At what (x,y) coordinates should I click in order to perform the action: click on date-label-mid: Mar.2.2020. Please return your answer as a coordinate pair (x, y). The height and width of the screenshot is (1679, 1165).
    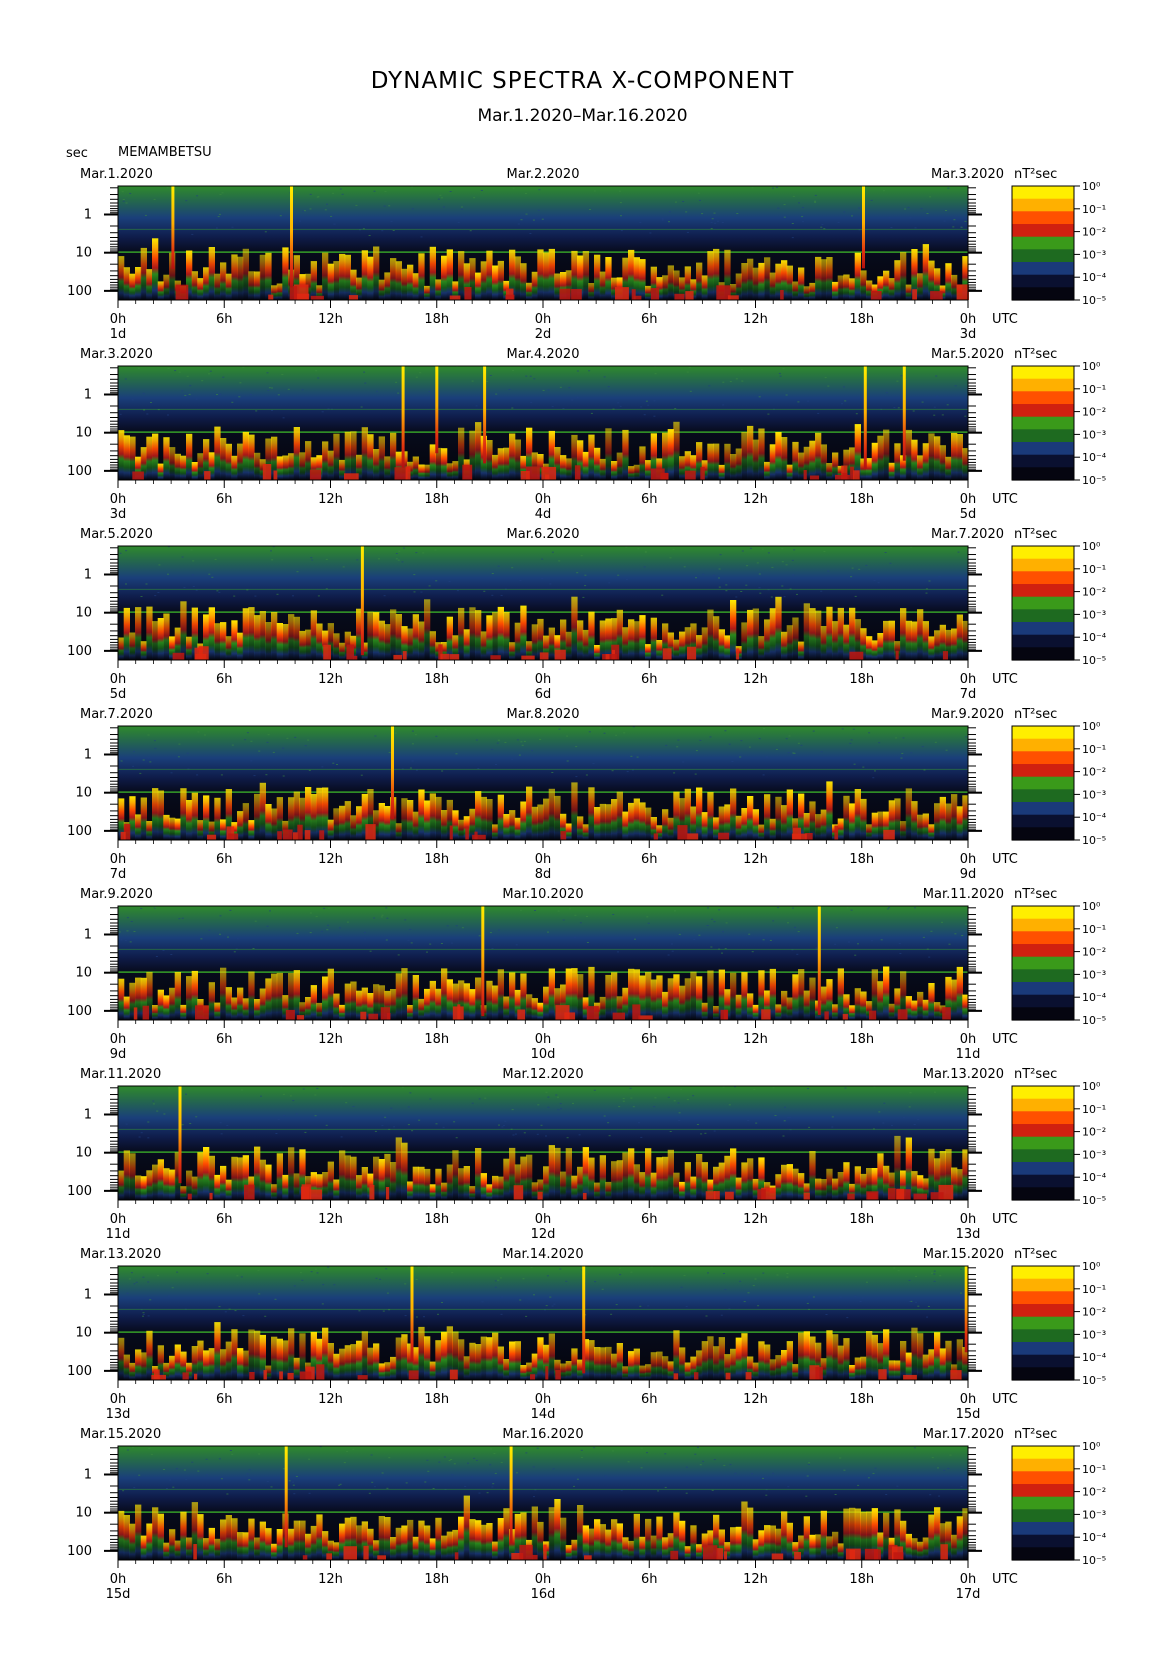
    Looking at the image, I should click on (543, 174).